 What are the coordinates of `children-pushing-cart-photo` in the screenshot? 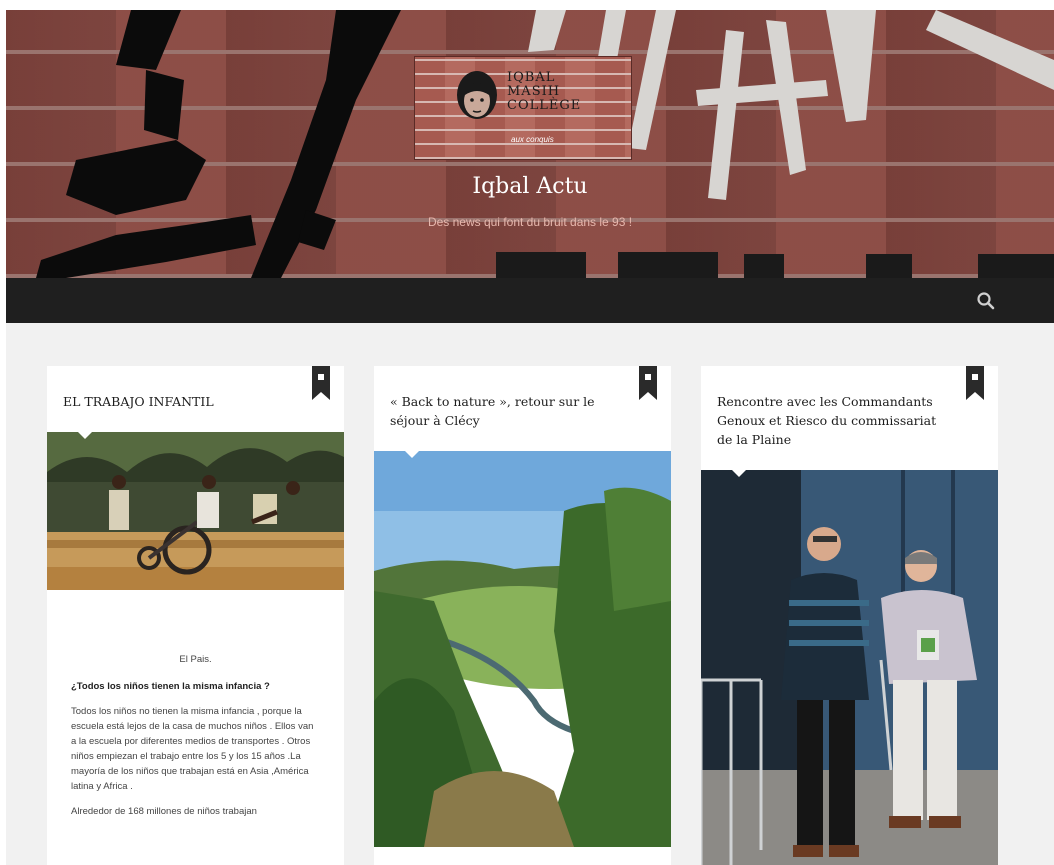 It's located at (195, 511).